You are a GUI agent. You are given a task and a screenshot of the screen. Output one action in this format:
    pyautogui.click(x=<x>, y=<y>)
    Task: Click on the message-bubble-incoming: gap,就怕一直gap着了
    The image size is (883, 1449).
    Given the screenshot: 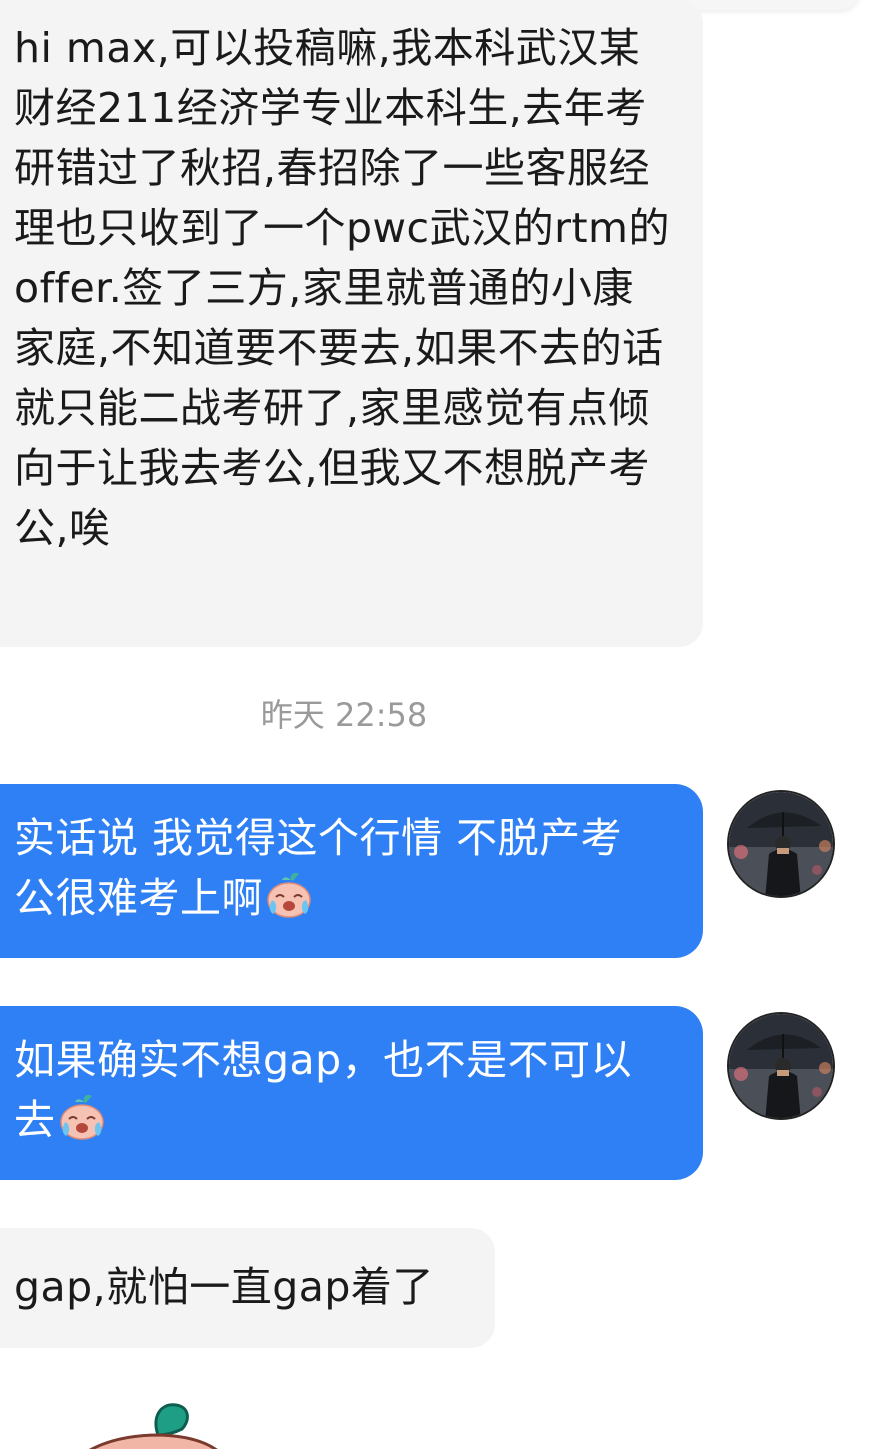 What is the action you would take?
    pyautogui.click(x=247, y=1288)
    